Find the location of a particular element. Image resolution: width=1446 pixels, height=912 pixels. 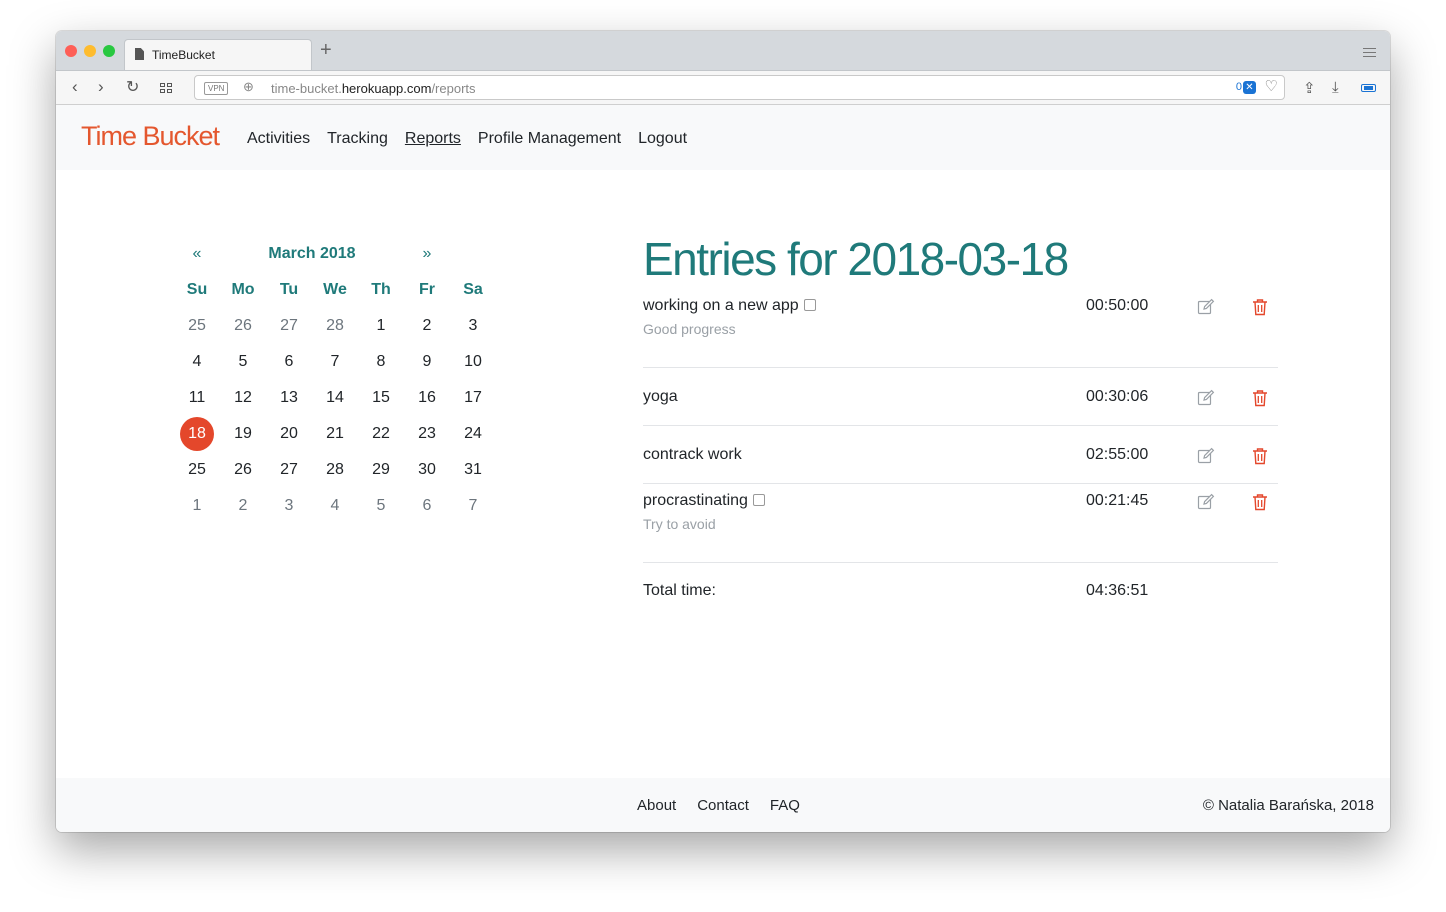

nav-link-activities: Activities is located at coordinates (278, 139).